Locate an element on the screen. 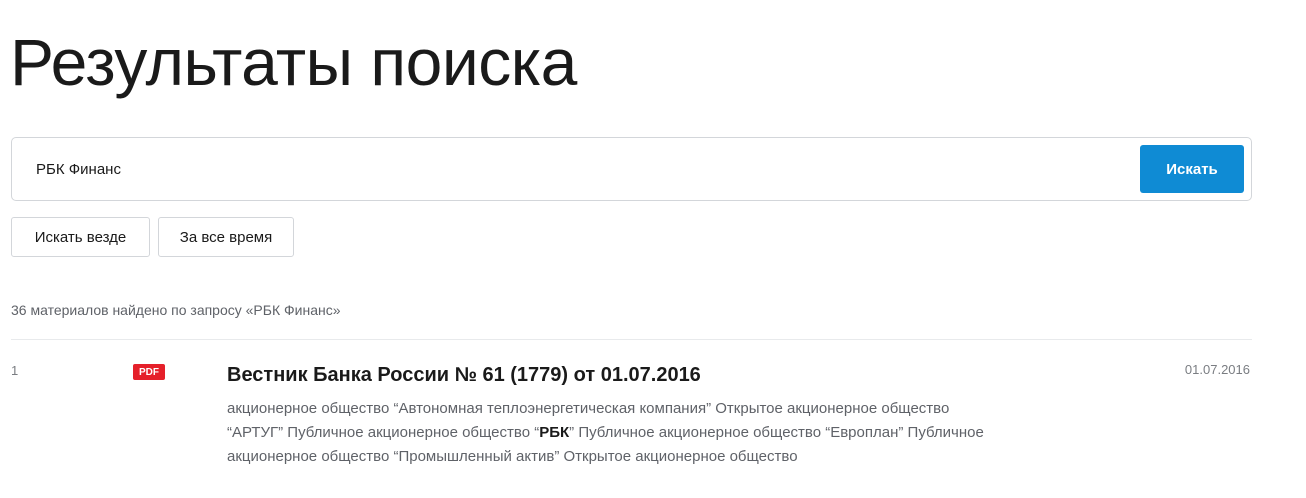  search-input is located at coordinates (576, 169).